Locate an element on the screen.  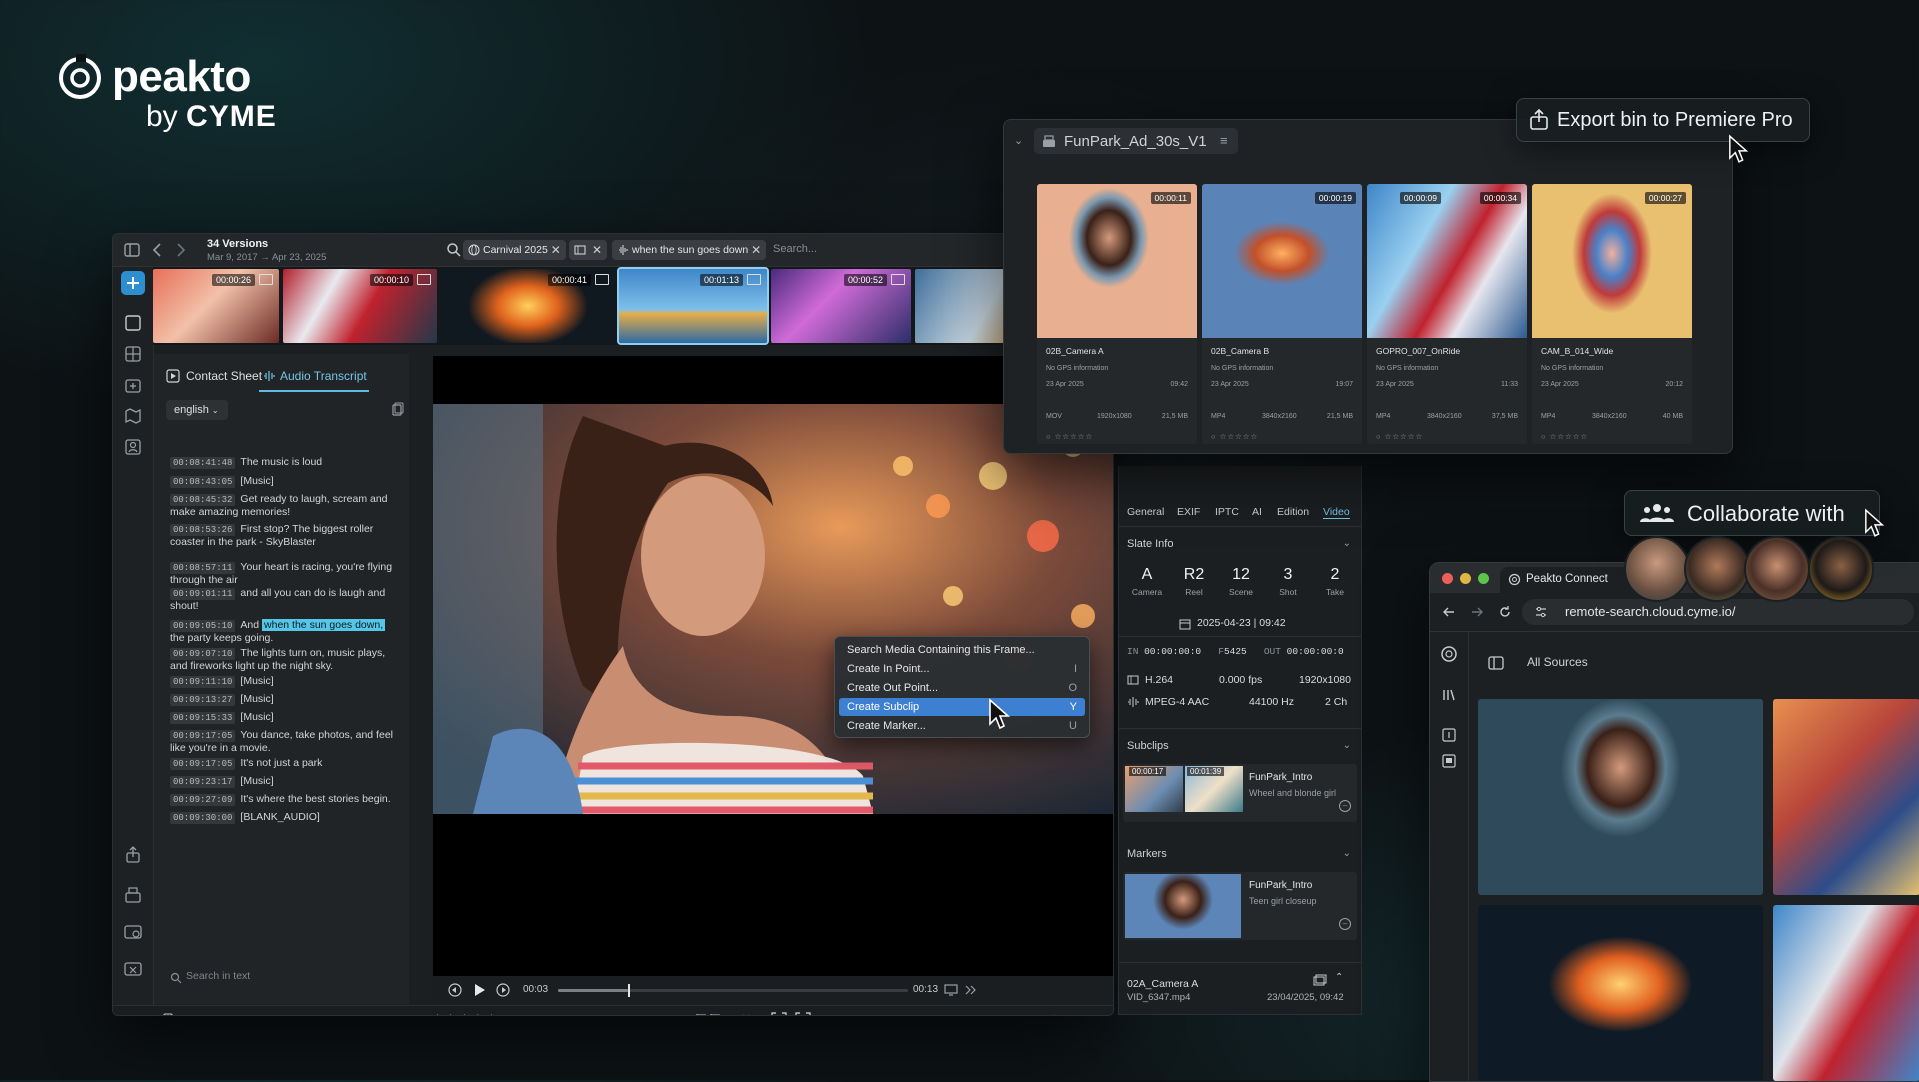
final-cut-icon is located at coordinates (133, 969).